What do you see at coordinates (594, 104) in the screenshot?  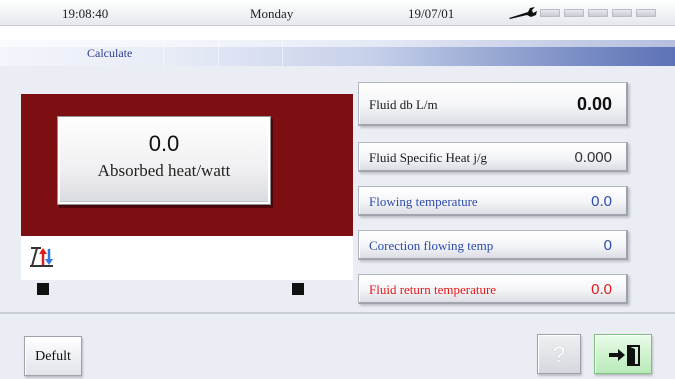 I see `fluid-db-value: 0.00` at bounding box center [594, 104].